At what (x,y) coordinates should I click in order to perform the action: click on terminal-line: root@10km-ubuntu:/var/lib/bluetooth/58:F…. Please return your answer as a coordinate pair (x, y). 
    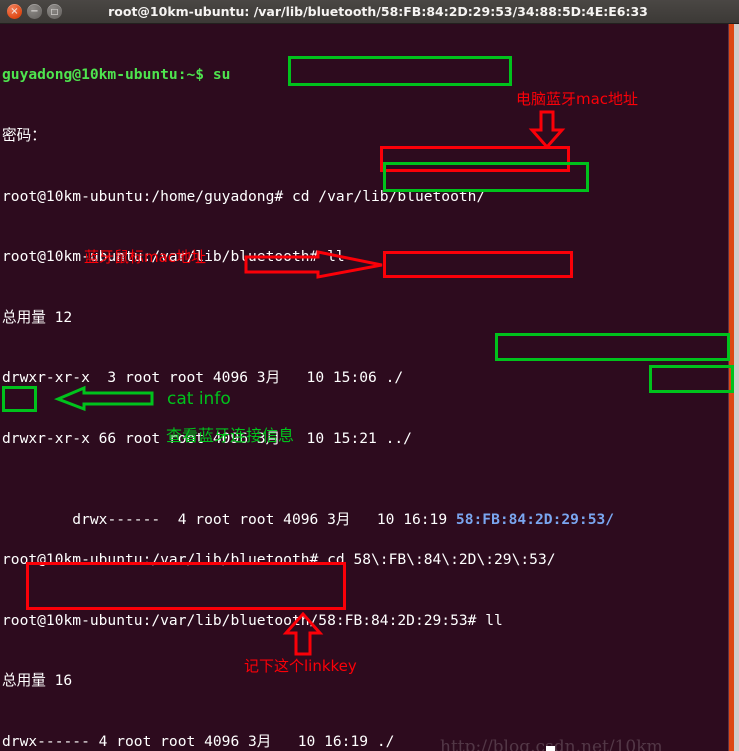
    Looking at the image, I should click on (252, 620).